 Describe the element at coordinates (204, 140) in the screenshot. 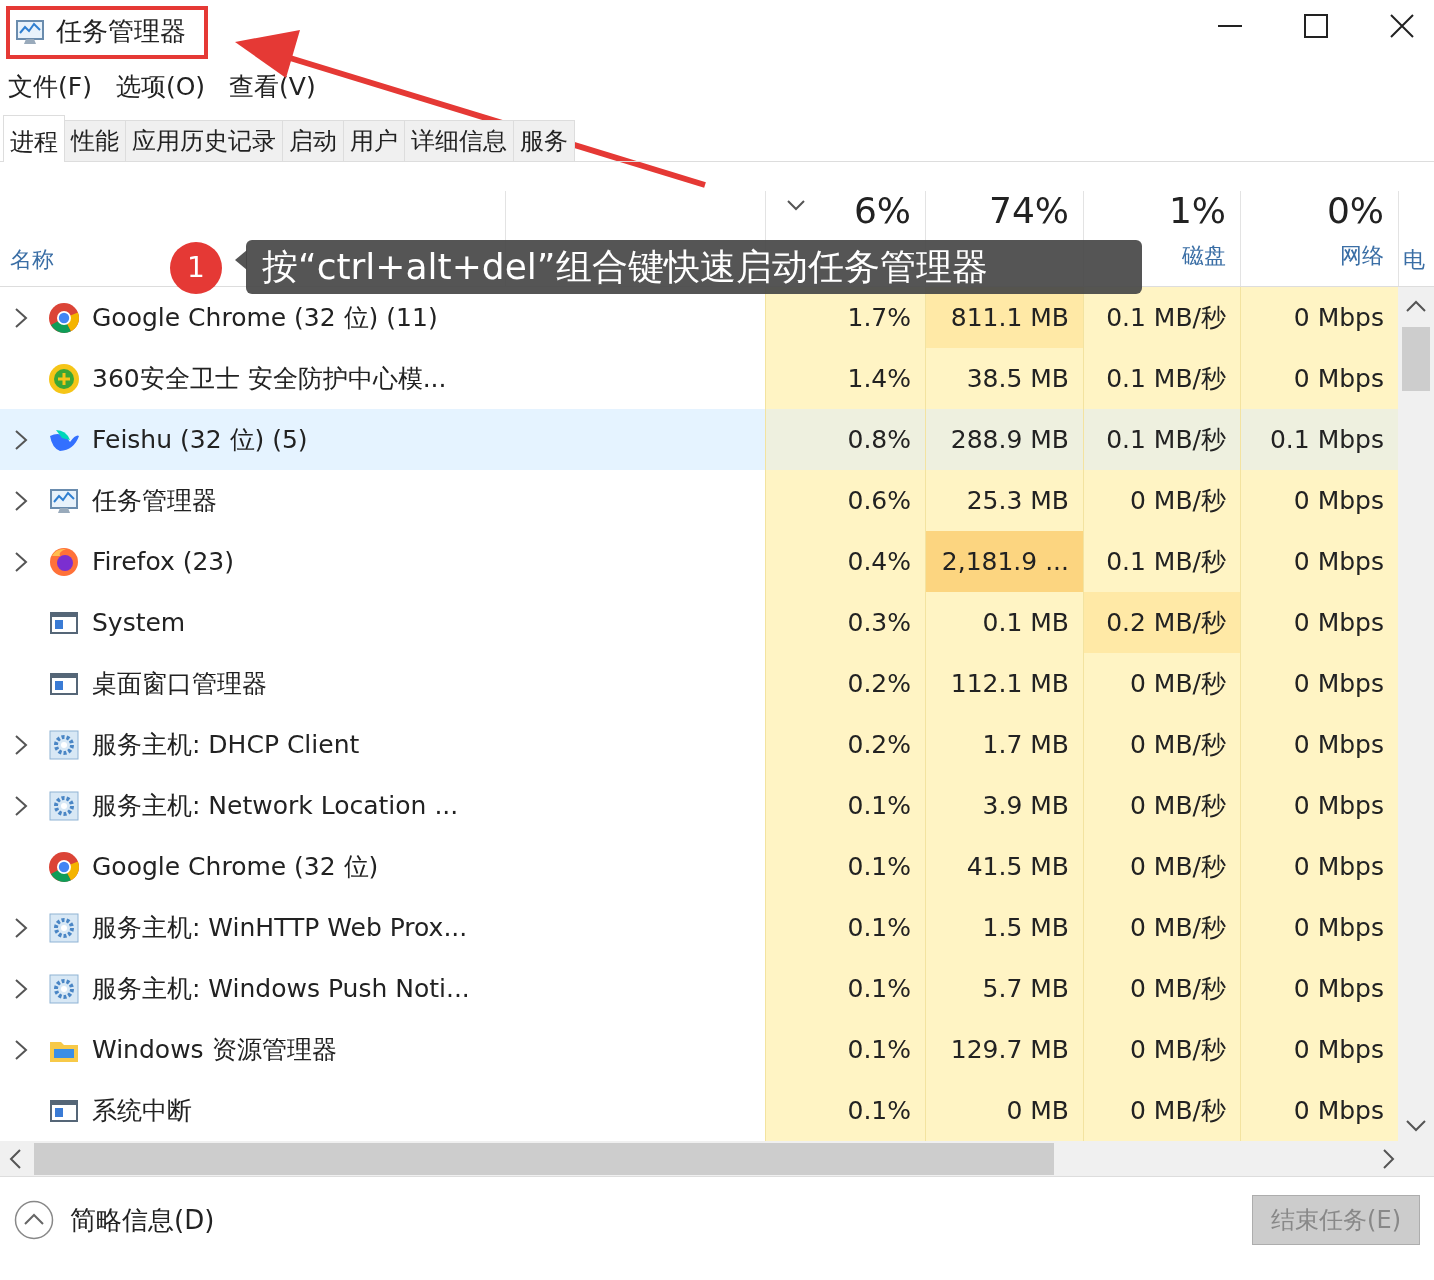

I see `tab: 应用历史记录` at that location.